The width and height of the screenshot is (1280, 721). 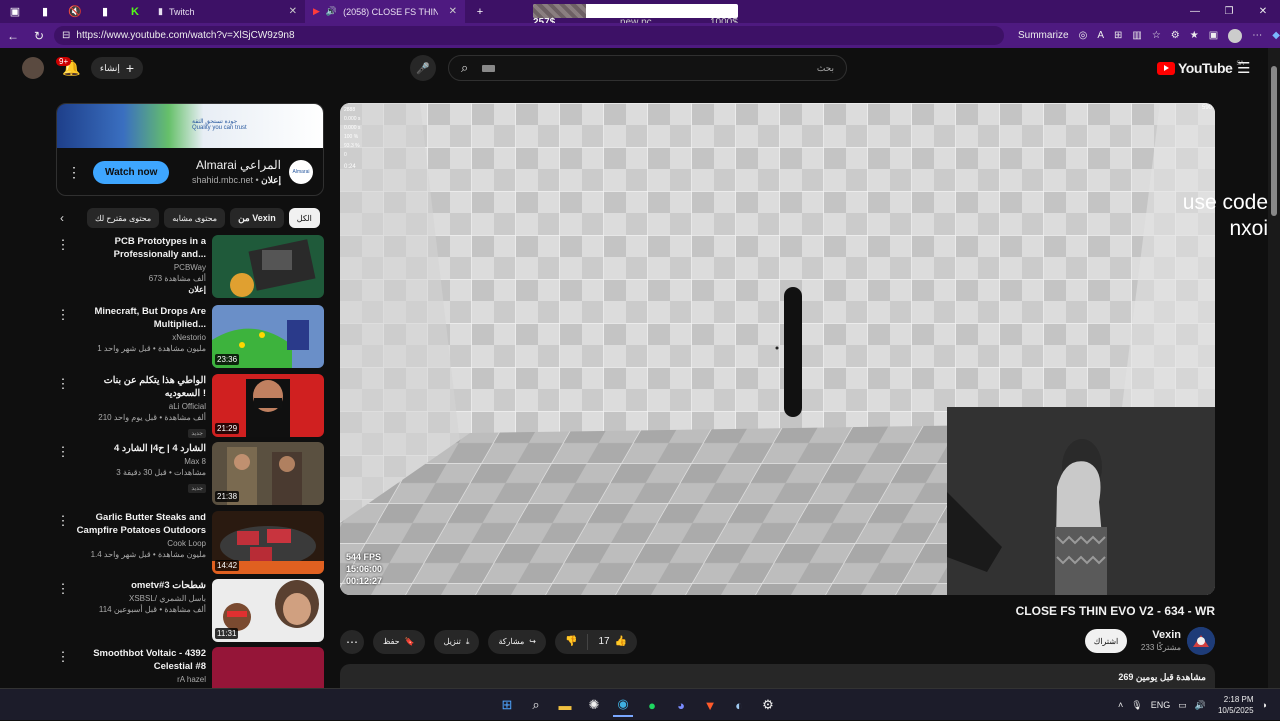 What do you see at coordinates (195, 218) in the screenshot?
I see `chip-similar: محتوى مشابه` at bounding box center [195, 218].